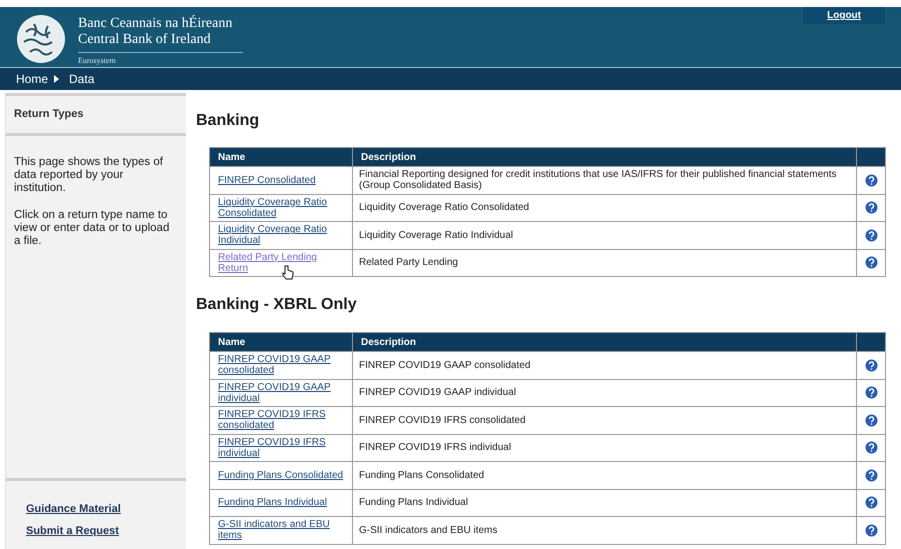 The height and width of the screenshot is (549, 901). I want to click on description-cell: G-SII indicators and EBU items, so click(604, 530).